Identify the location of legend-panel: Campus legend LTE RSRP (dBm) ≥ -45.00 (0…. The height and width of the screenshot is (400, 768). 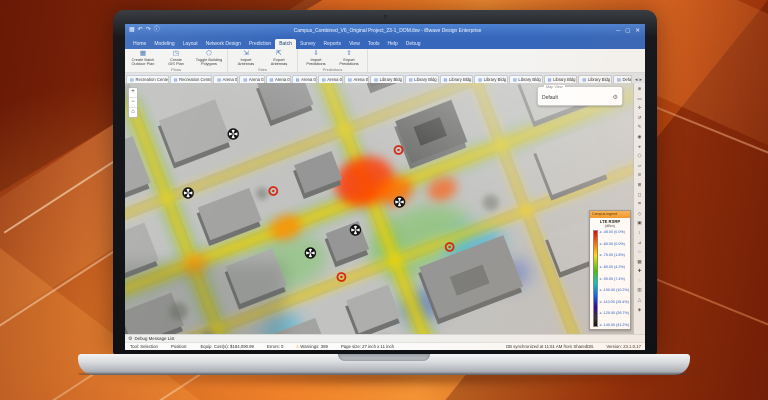
(610, 270).